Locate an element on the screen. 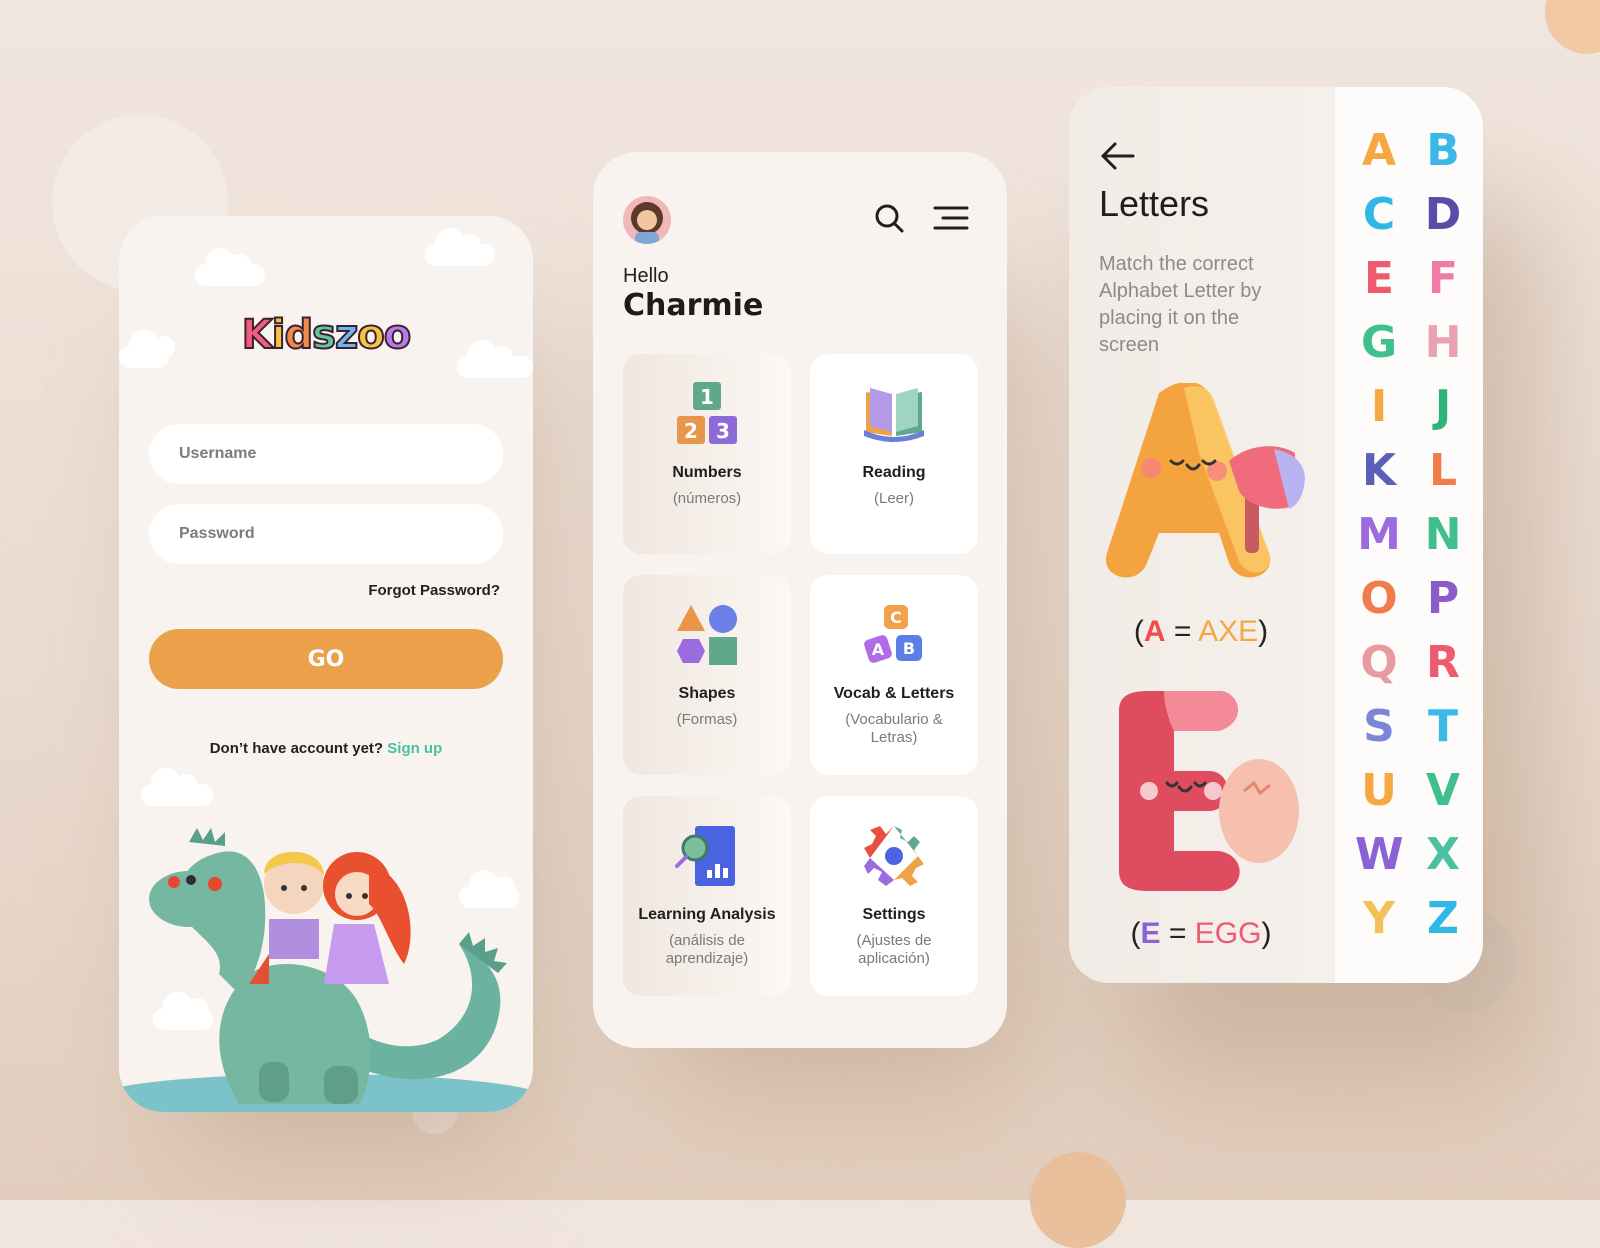 The image size is (1600, 1248). alphabet-letter-g: G is located at coordinates (1379, 343).